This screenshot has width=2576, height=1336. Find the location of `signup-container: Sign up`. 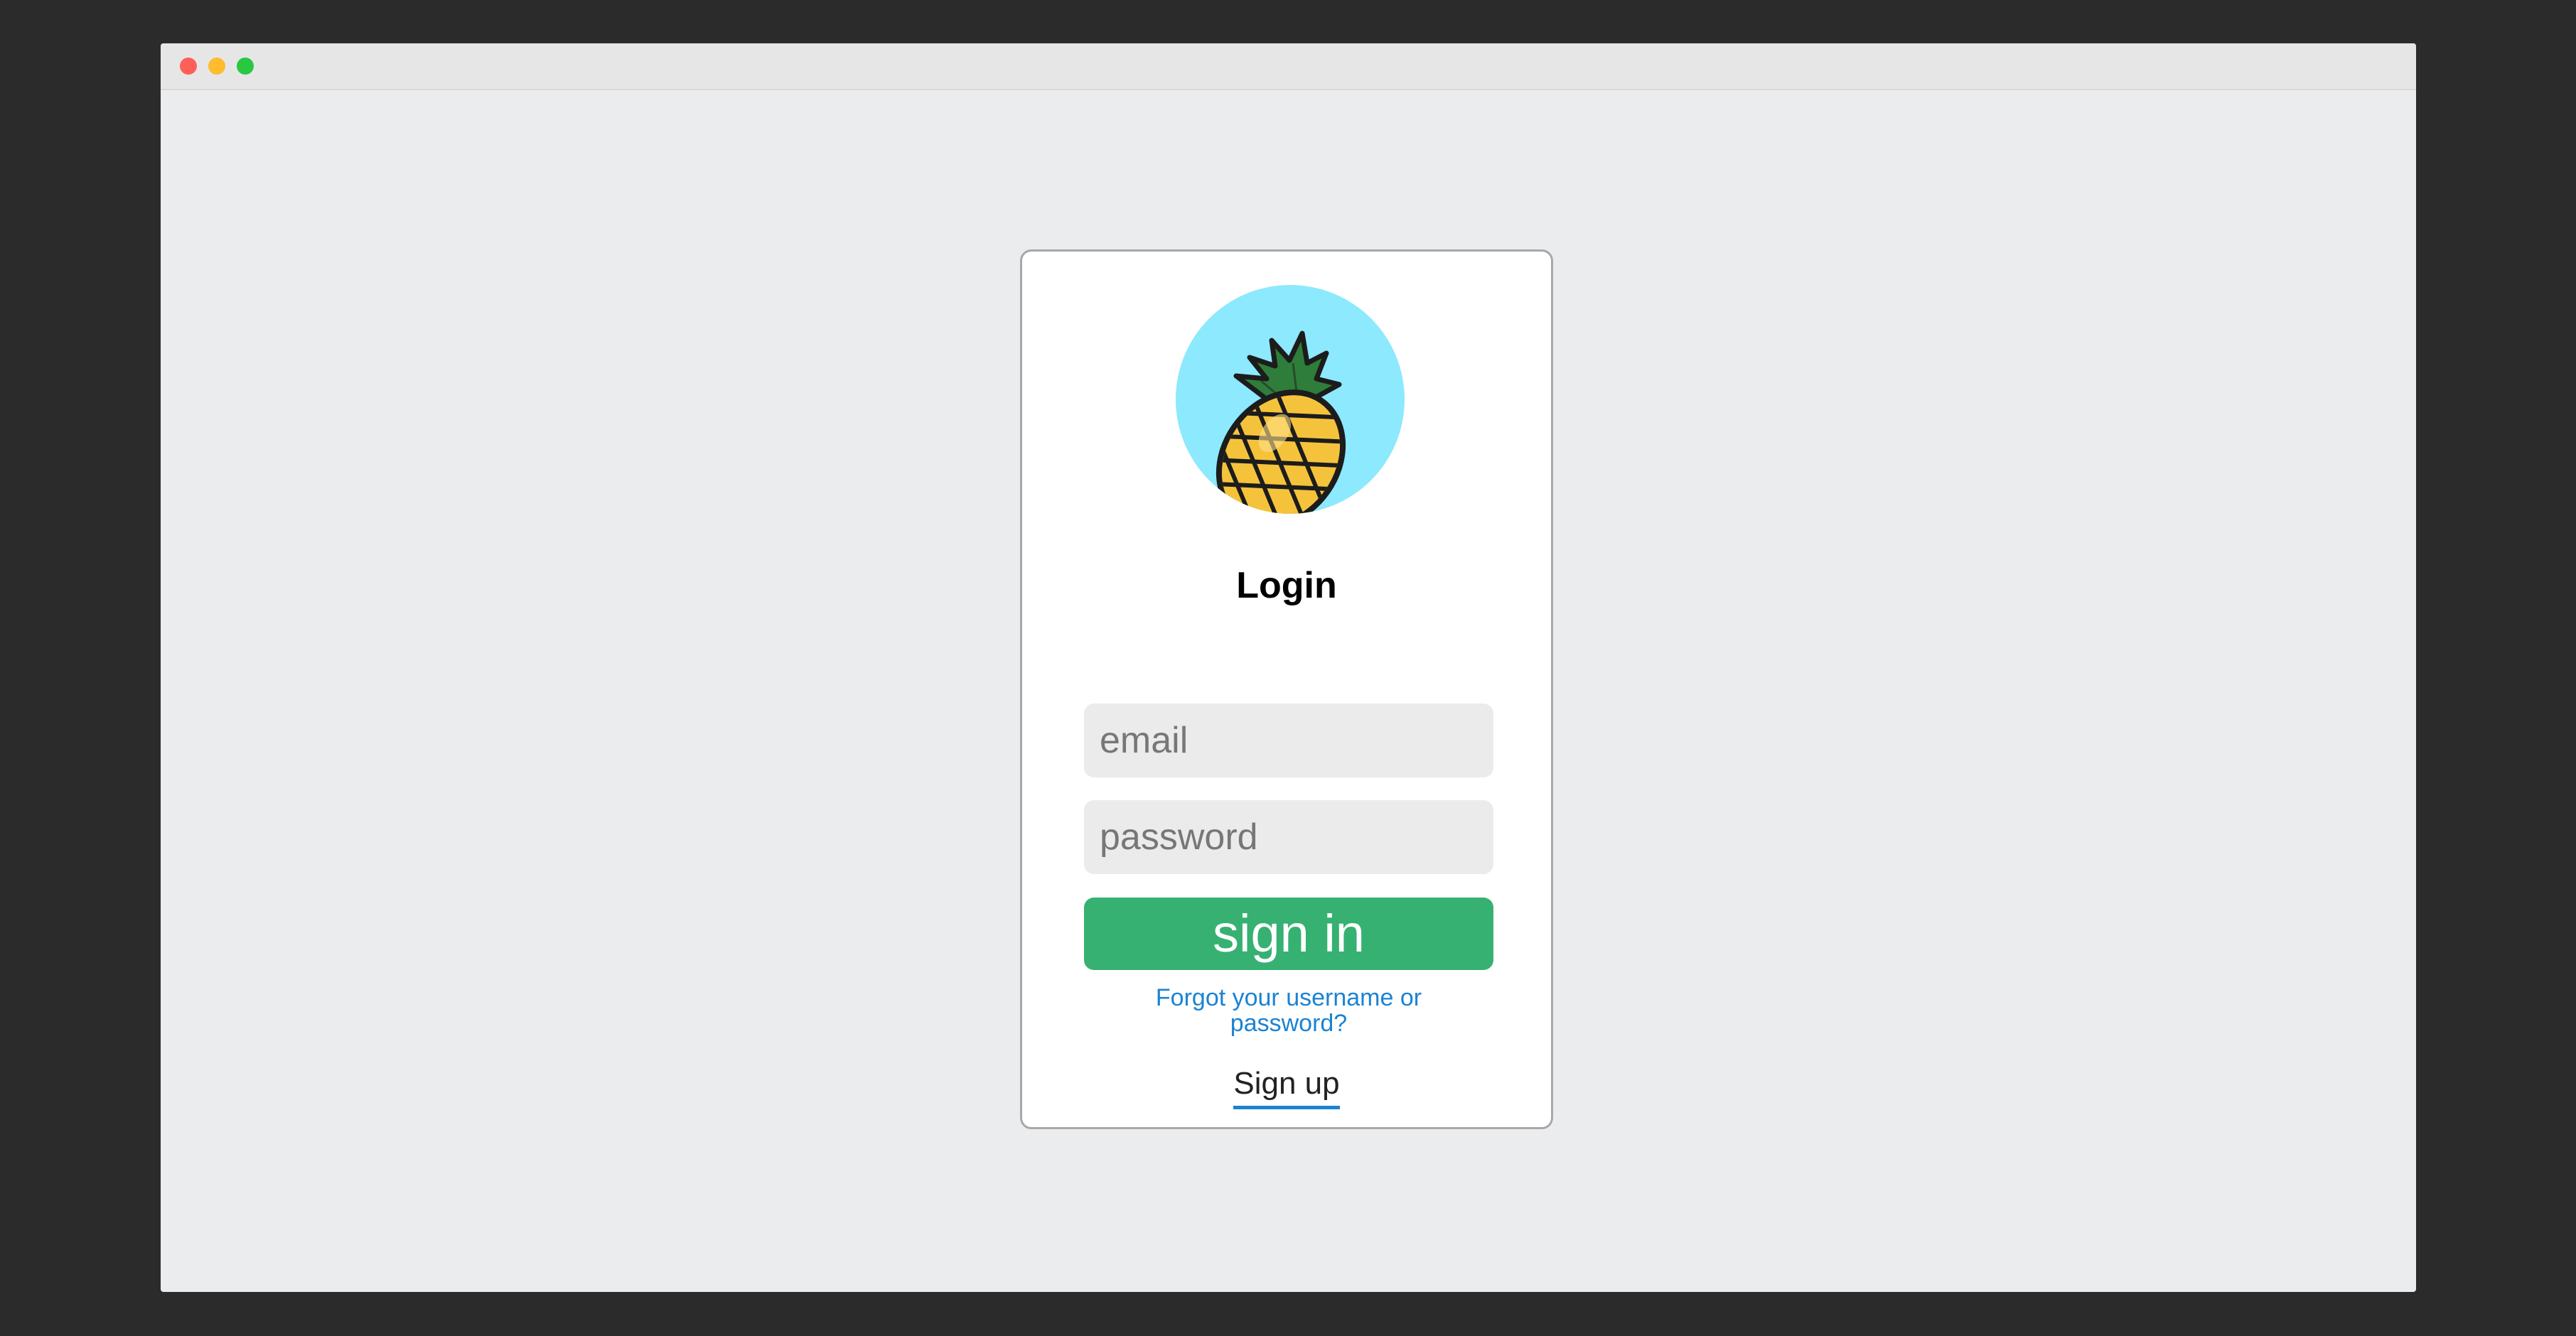

signup-container: Sign up is located at coordinates (1286, 1088).